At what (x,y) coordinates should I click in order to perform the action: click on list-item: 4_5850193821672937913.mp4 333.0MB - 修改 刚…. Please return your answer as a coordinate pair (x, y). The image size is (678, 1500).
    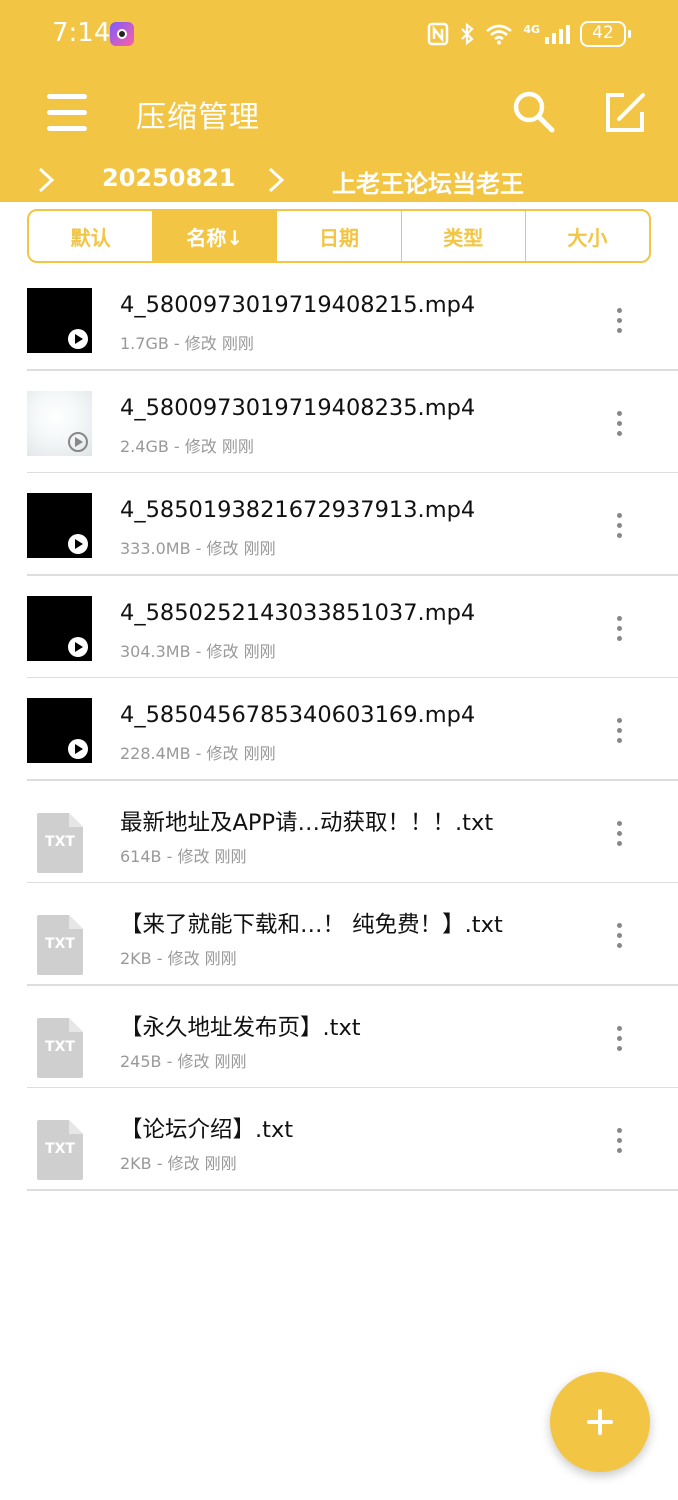
    Looking at the image, I should click on (339, 524).